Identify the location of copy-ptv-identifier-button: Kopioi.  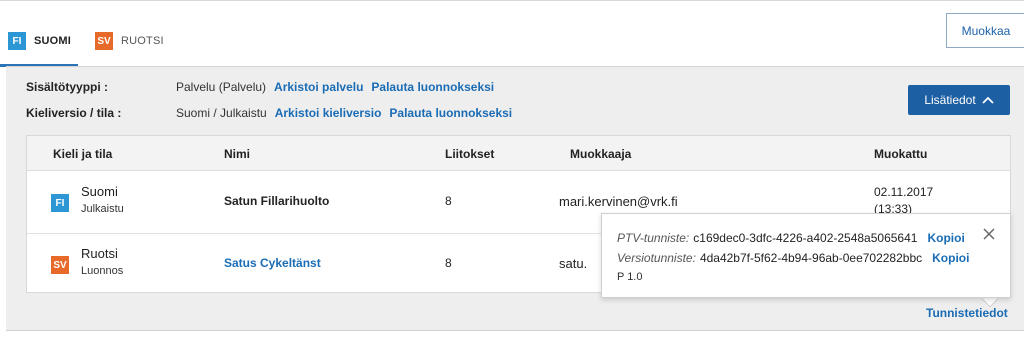
(945, 238).